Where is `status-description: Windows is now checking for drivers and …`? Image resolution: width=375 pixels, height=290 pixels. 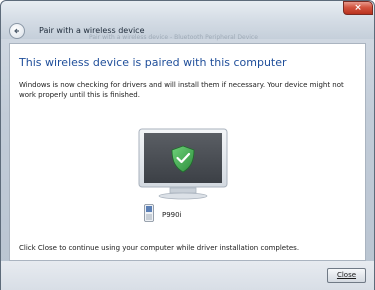
status-description: Windows is now checking for drivers and … is located at coordinates (181, 90).